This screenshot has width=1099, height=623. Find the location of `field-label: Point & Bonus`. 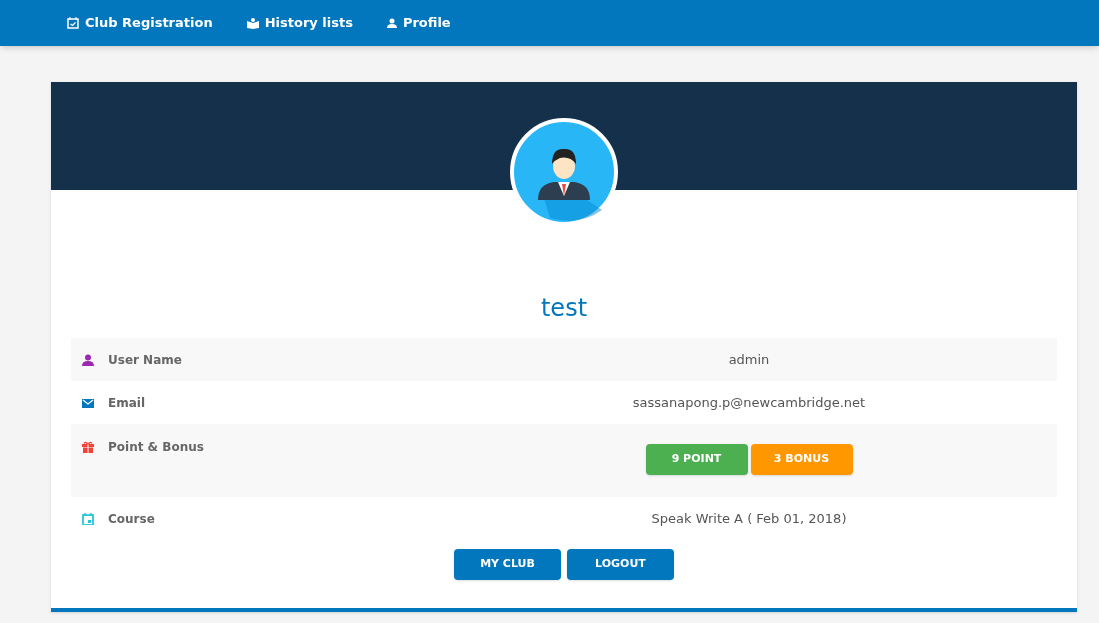

field-label: Point & Bonus is located at coordinates (156, 447).